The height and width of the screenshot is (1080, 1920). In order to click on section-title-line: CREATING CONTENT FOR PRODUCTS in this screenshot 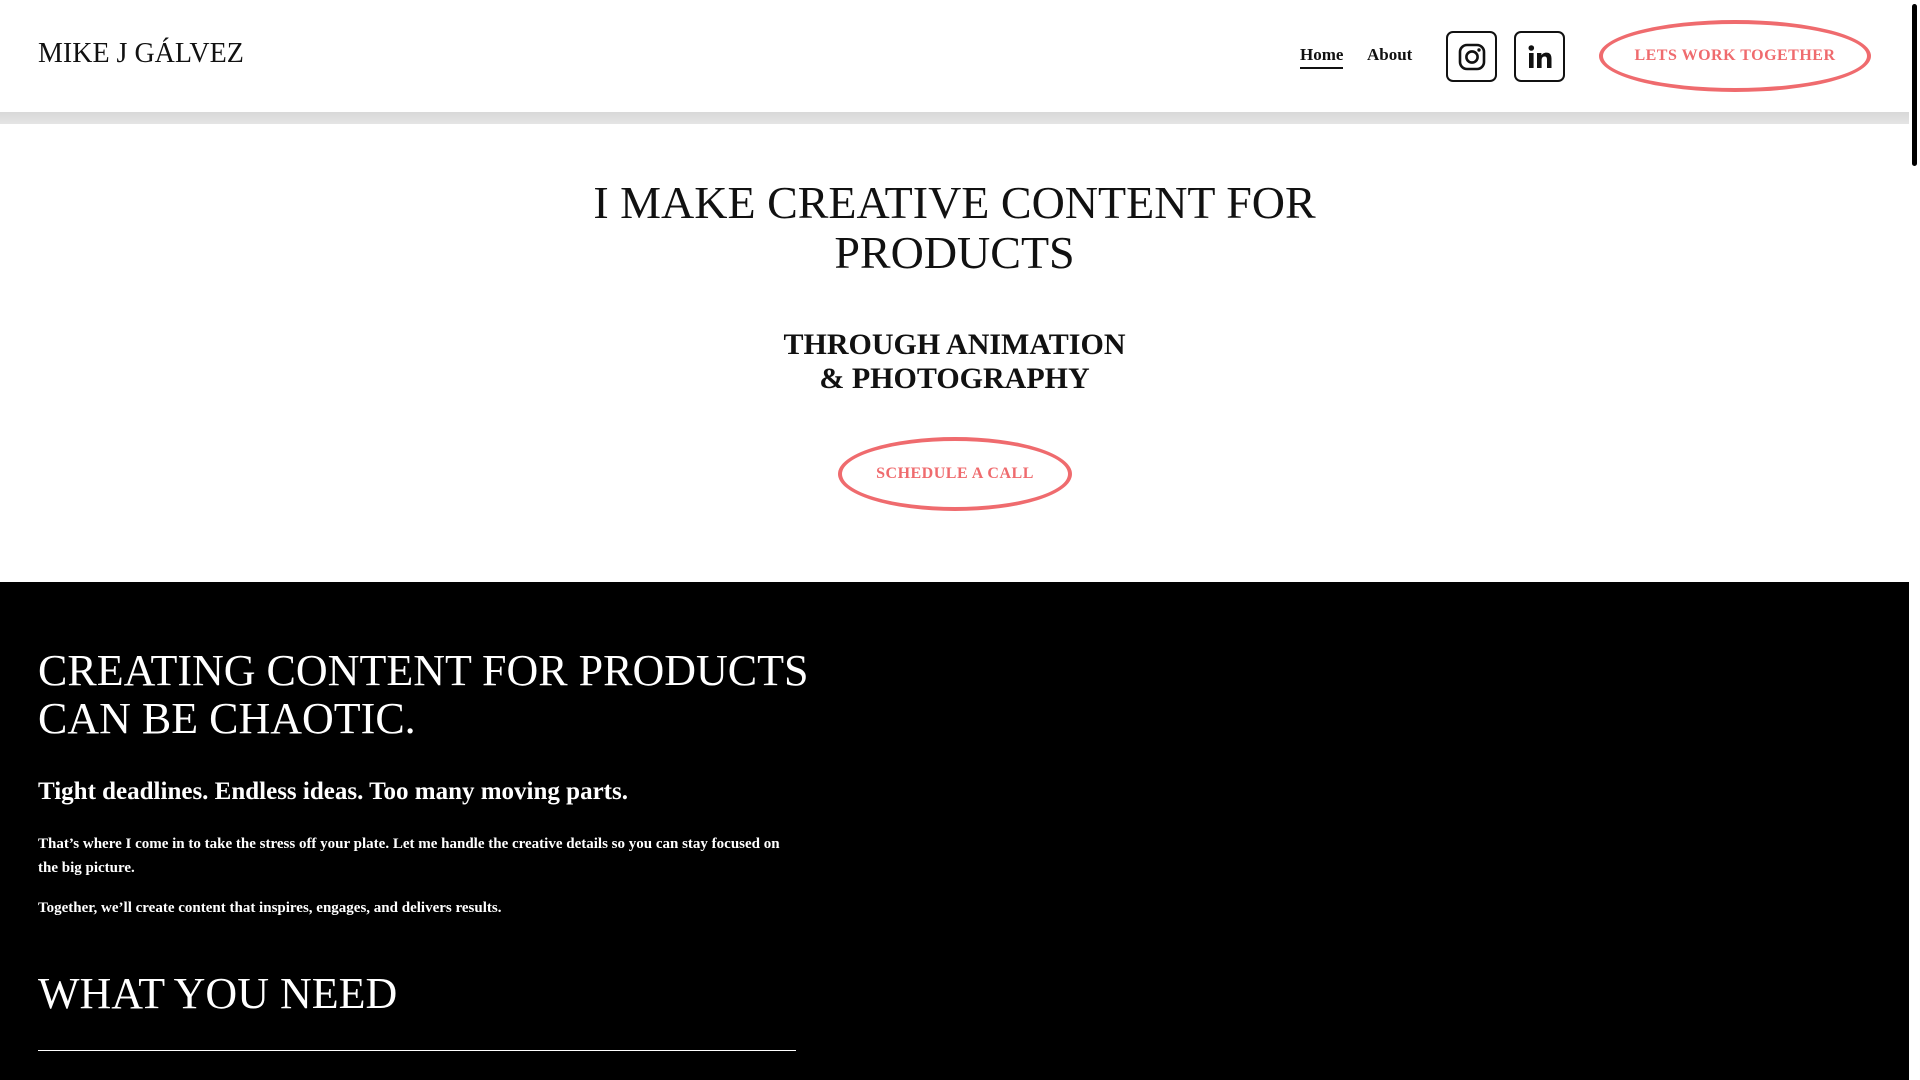, I will do `click(423, 670)`.